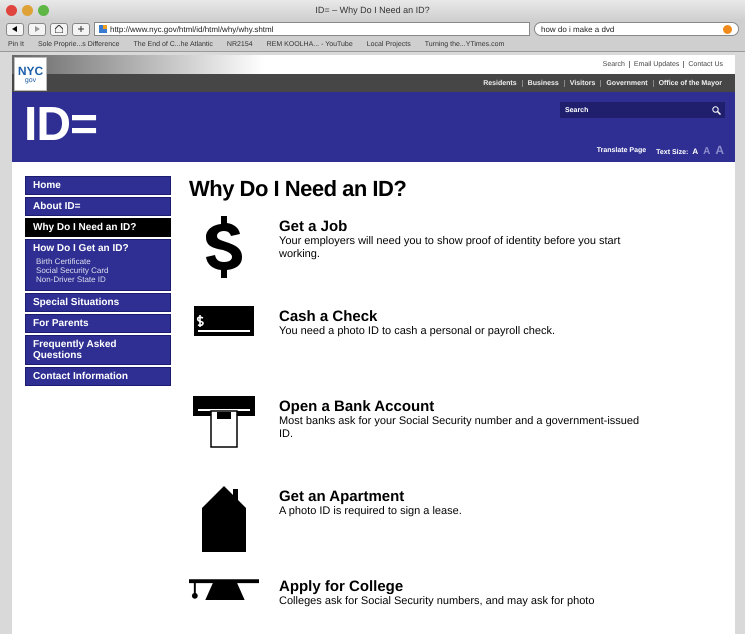 This screenshot has width=745, height=634. I want to click on search-value: how do i make a dvd, so click(577, 29).